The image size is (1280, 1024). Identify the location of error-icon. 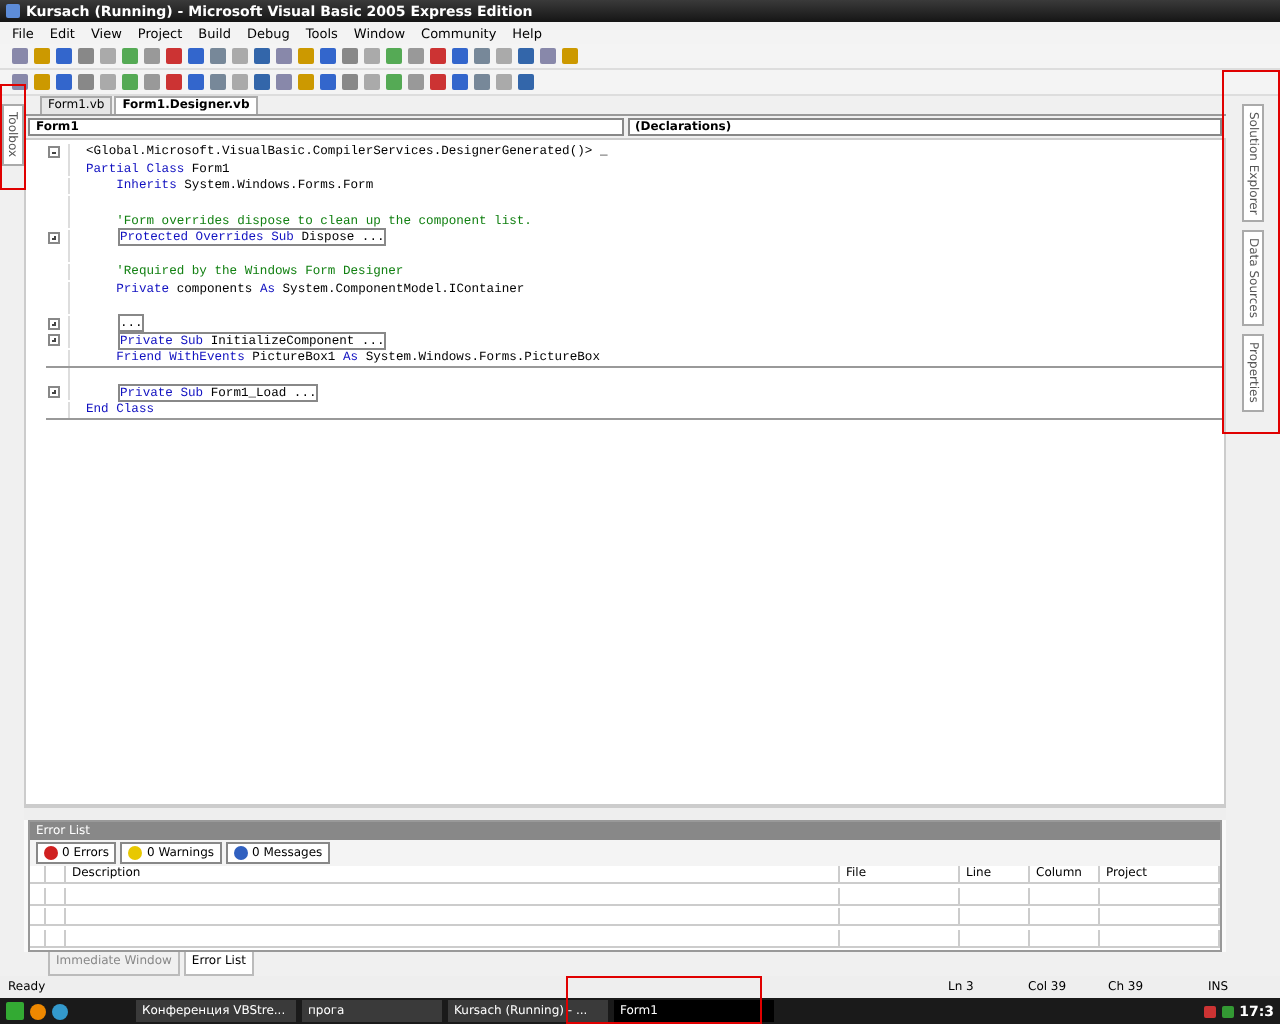
(51, 853).